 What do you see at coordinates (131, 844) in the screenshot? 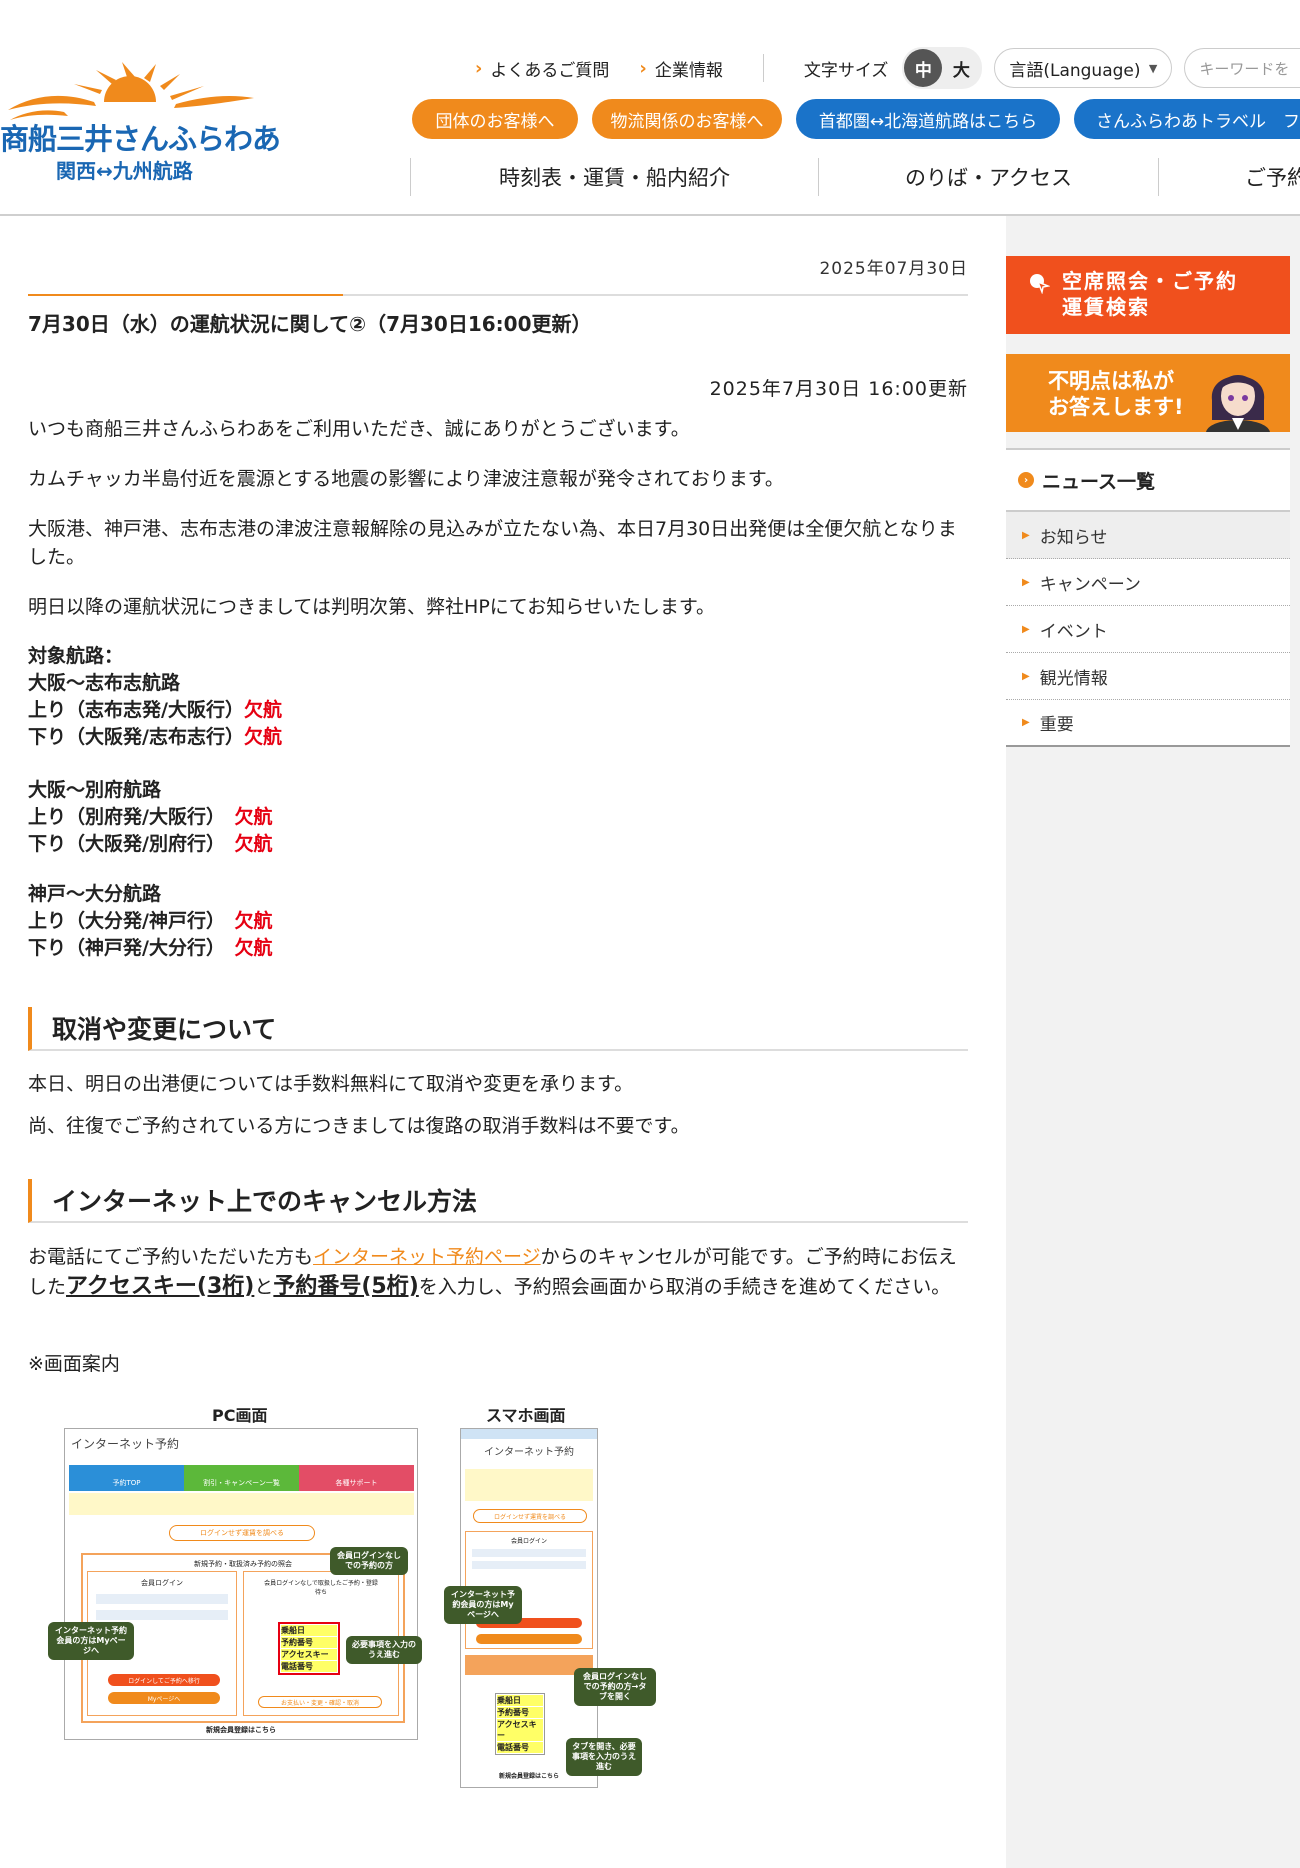
I see `route-direction: 下り（大阪発/別府行）` at bounding box center [131, 844].